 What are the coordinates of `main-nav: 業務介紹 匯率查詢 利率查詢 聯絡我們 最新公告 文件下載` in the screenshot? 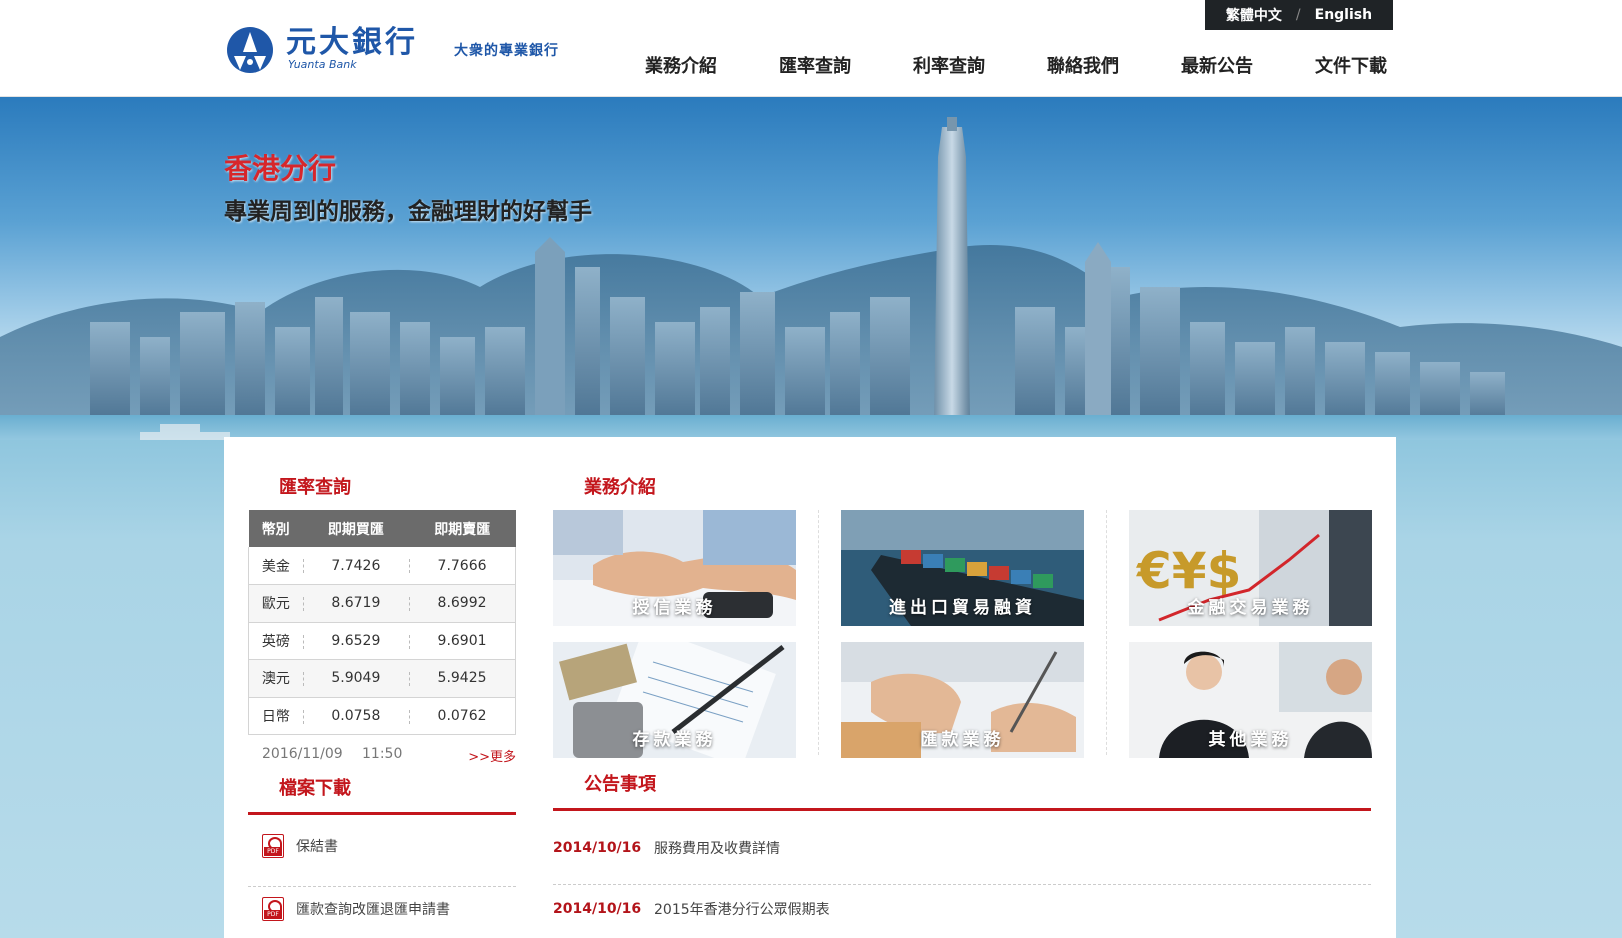 It's located at (1047, 65).